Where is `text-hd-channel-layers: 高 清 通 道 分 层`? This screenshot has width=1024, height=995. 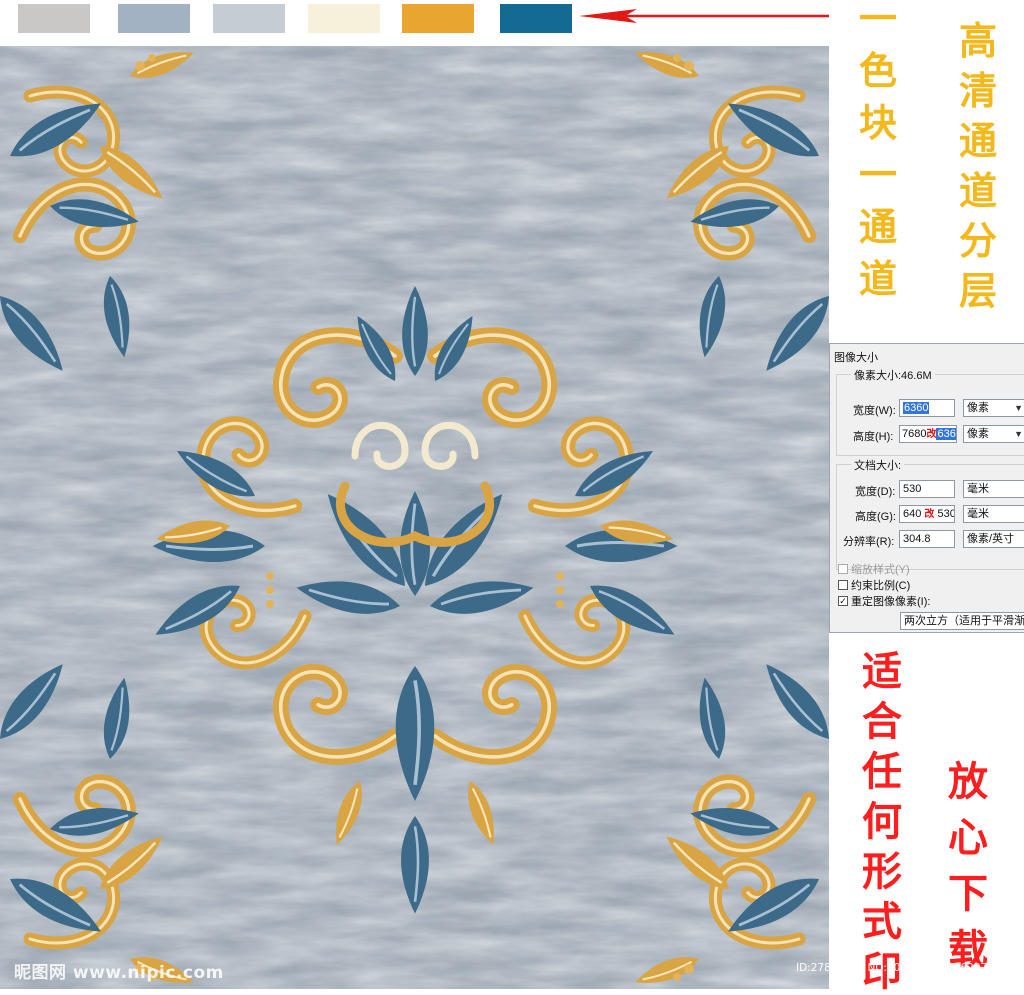
text-hd-channel-layers: 高 清 通 道 分 层 is located at coordinates (978, 166).